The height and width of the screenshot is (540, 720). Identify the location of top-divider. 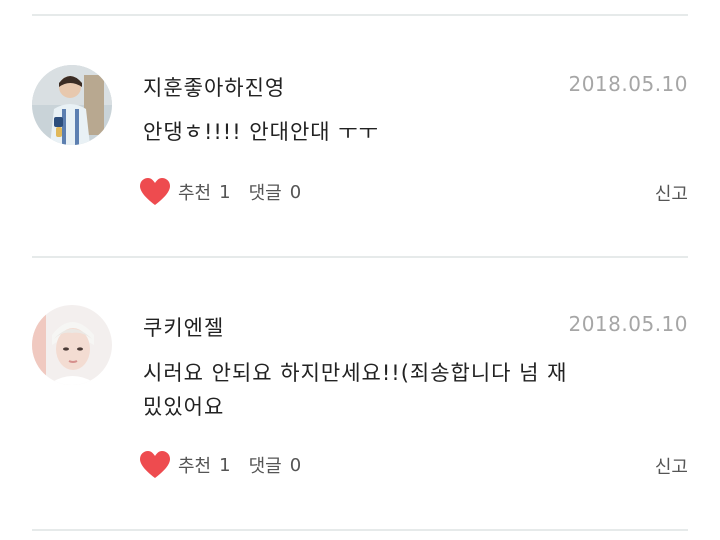
(360, 15).